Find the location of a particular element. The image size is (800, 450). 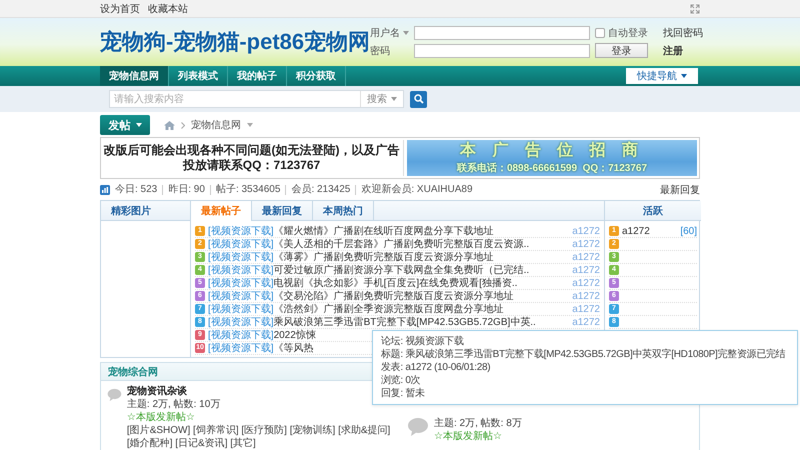

tooltip-line: 回复: 暂未 is located at coordinates (403, 393).